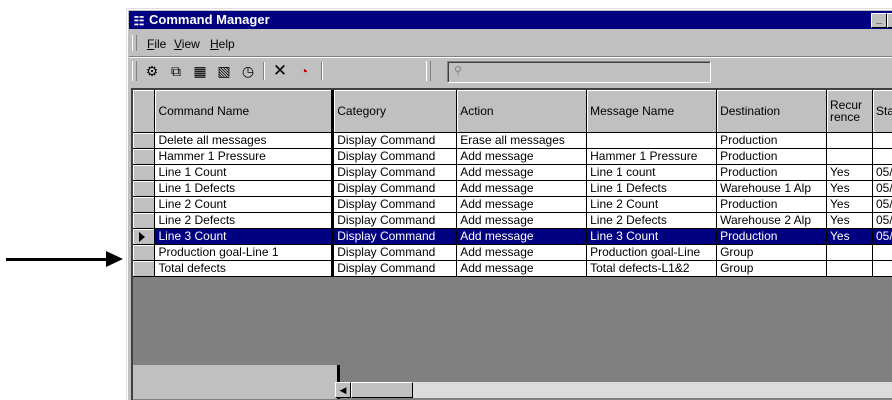 The width and height of the screenshot is (892, 400). What do you see at coordinates (382, 390) in the screenshot?
I see `scroll-thumb` at bounding box center [382, 390].